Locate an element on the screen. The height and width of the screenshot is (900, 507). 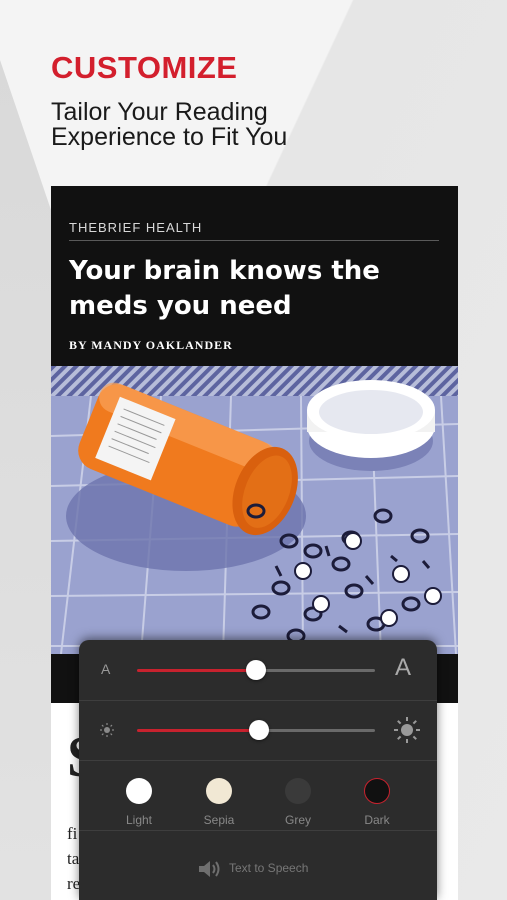
theme-dark-option: Dark is located at coordinates (377, 802).